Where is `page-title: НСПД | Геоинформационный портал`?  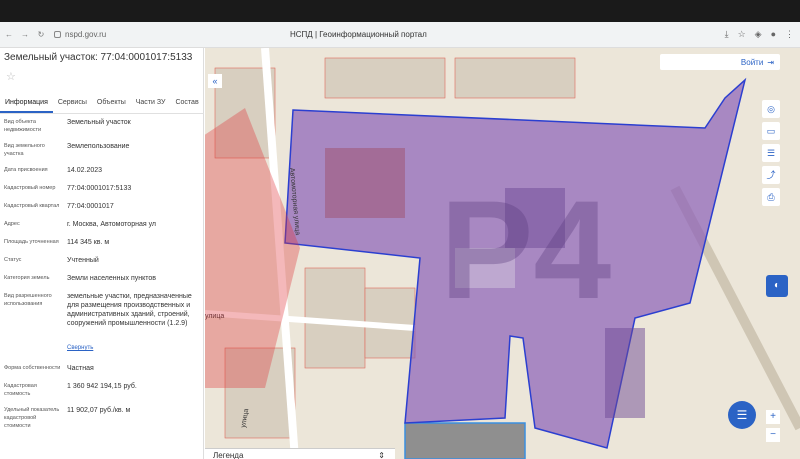
page-title: НСПД | Геоинформационный портал is located at coordinates (358, 34).